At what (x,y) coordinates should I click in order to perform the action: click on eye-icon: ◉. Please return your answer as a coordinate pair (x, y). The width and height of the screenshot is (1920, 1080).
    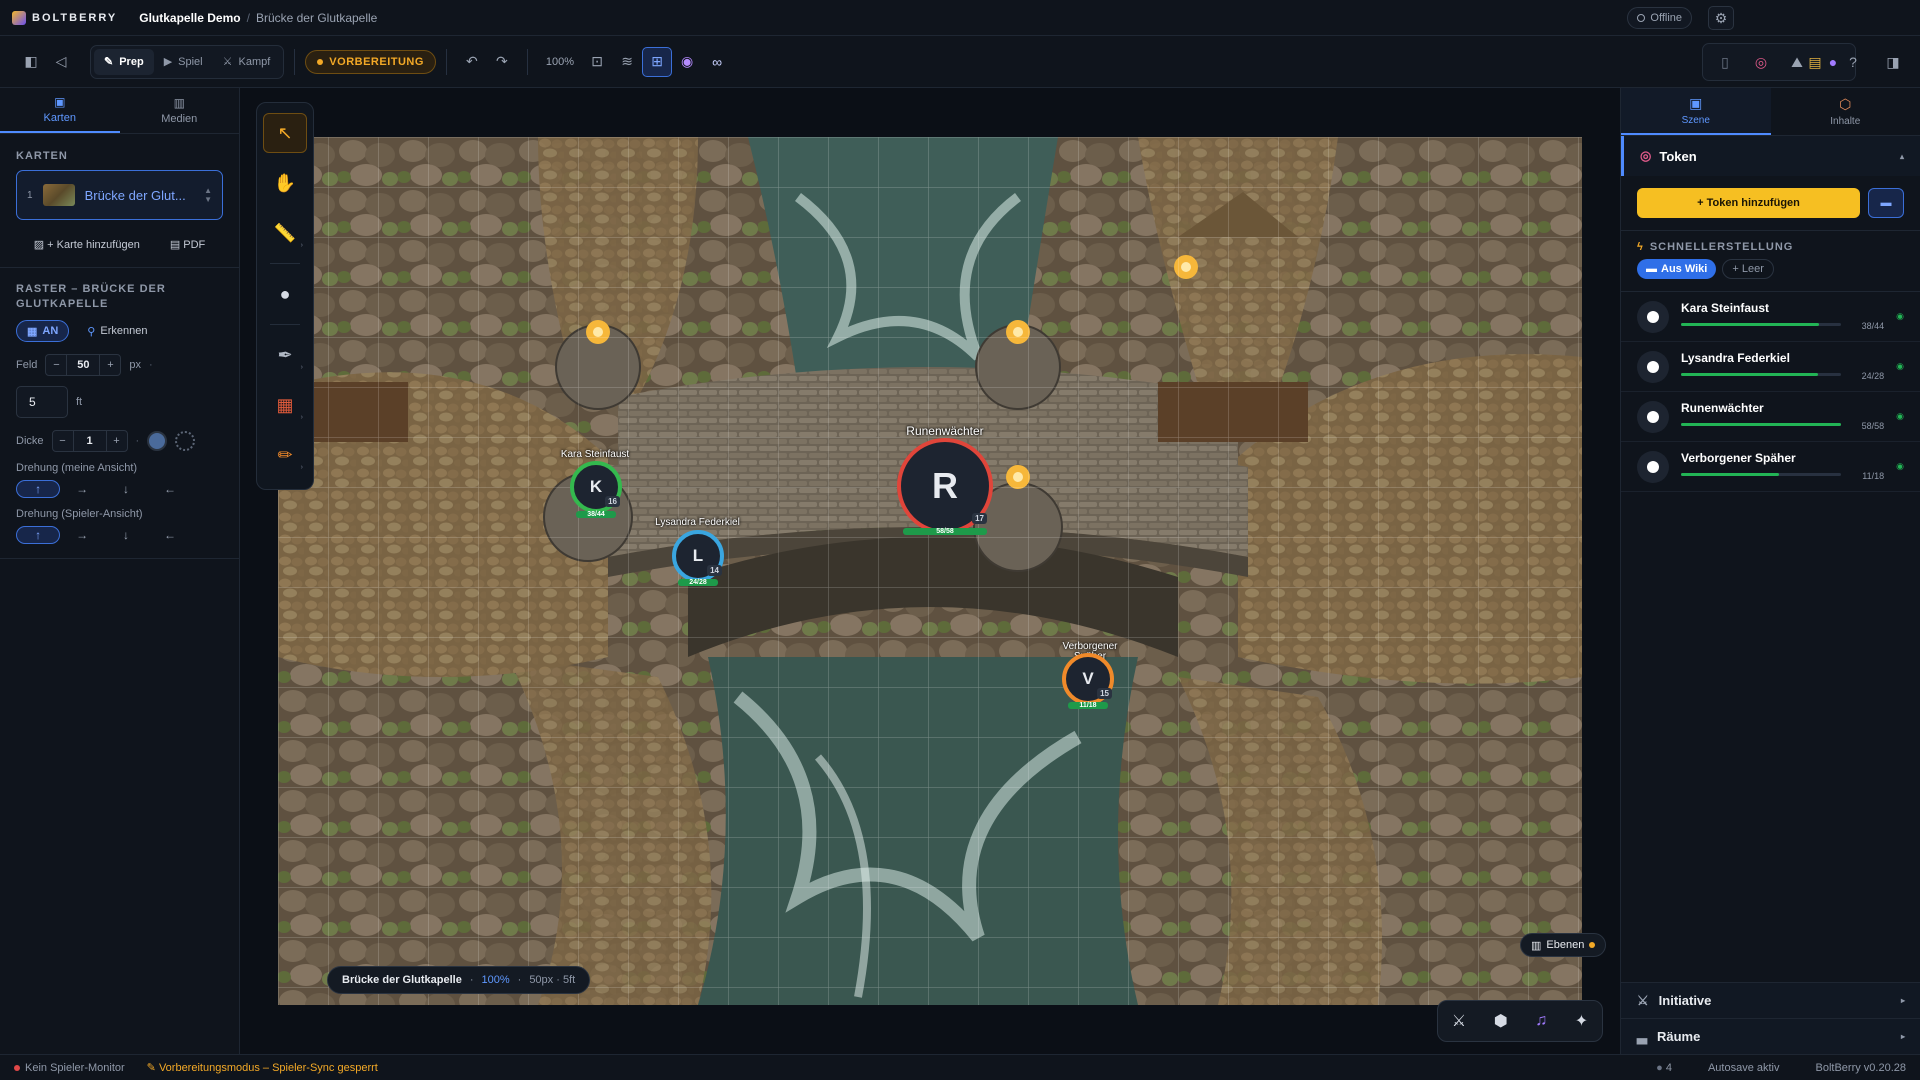
    Looking at the image, I should click on (687, 61).